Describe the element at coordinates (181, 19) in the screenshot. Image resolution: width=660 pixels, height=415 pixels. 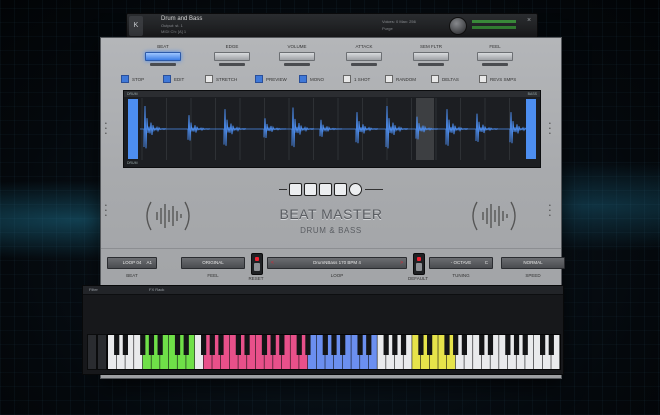
I see `instrument-title: Drum and Bass` at that location.